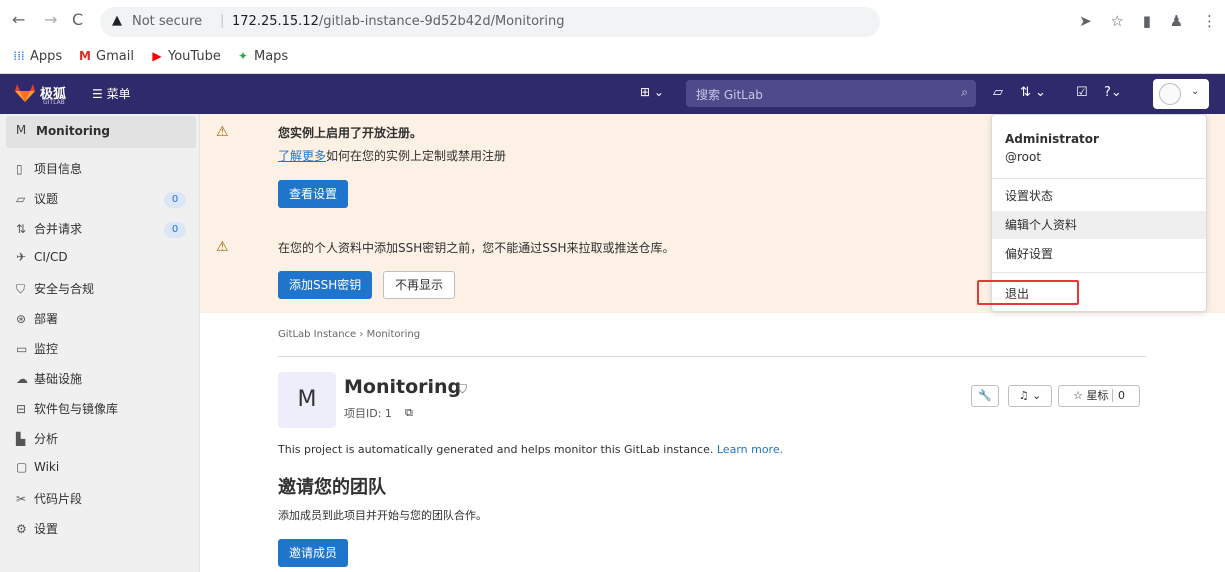 This screenshot has height=572, width=1225. What do you see at coordinates (21, 319) in the screenshot?
I see `deploy-icon: ⊛` at bounding box center [21, 319].